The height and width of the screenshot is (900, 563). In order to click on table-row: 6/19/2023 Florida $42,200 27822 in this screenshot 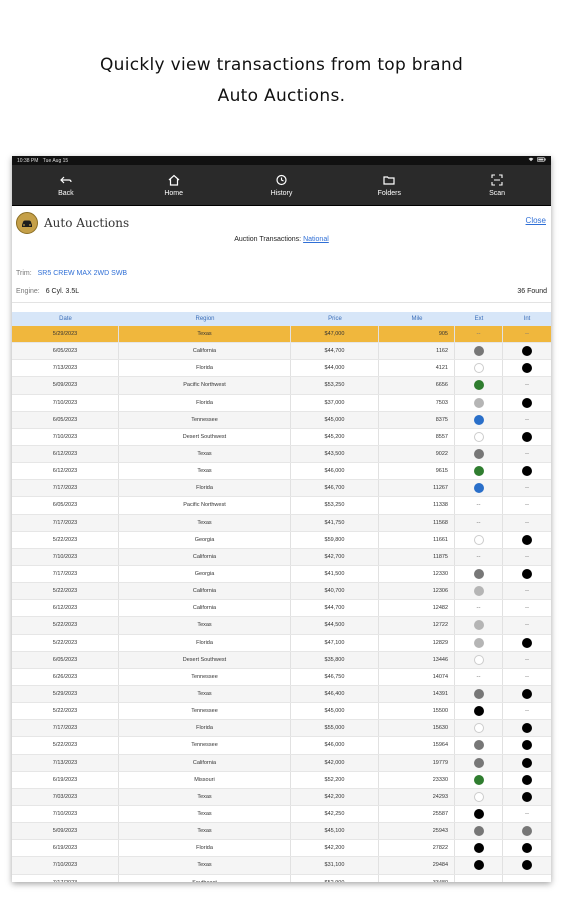, I will do `click(281, 849)`.